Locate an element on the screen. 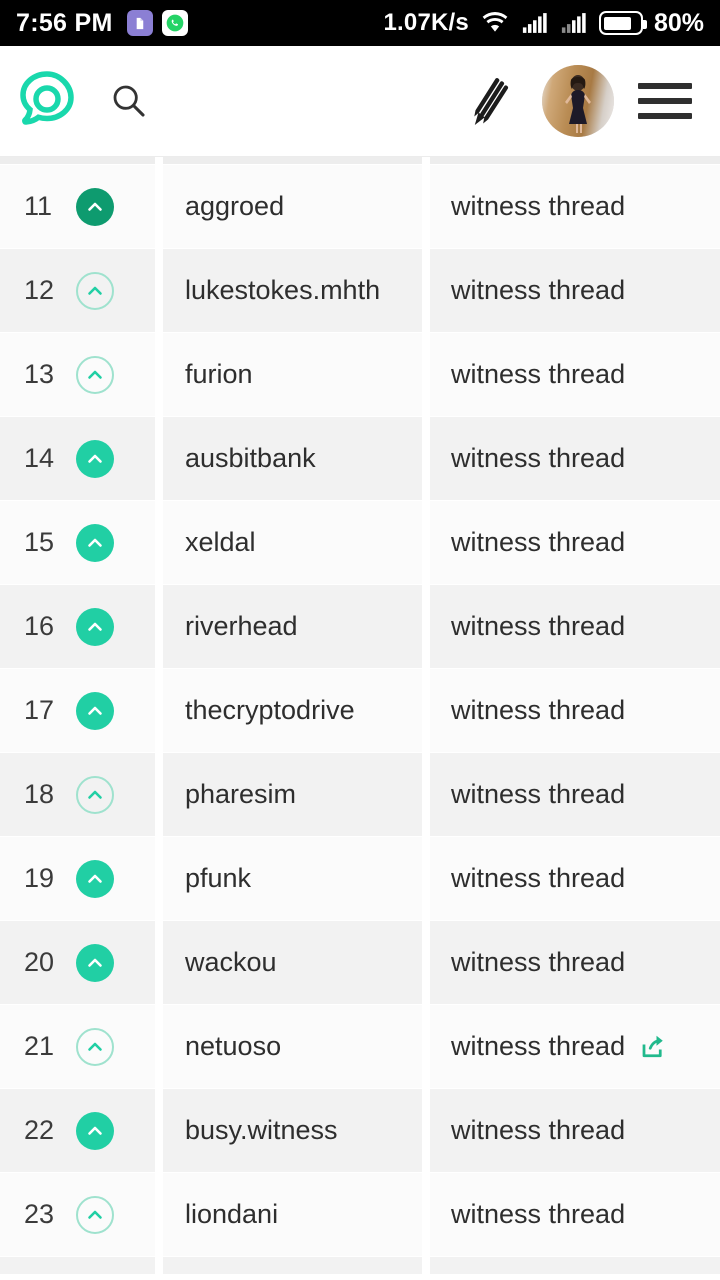 The width and height of the screenshot is (720, 1280). table-row: 23 liondani witness thread is located at coordinates (360, 1214).